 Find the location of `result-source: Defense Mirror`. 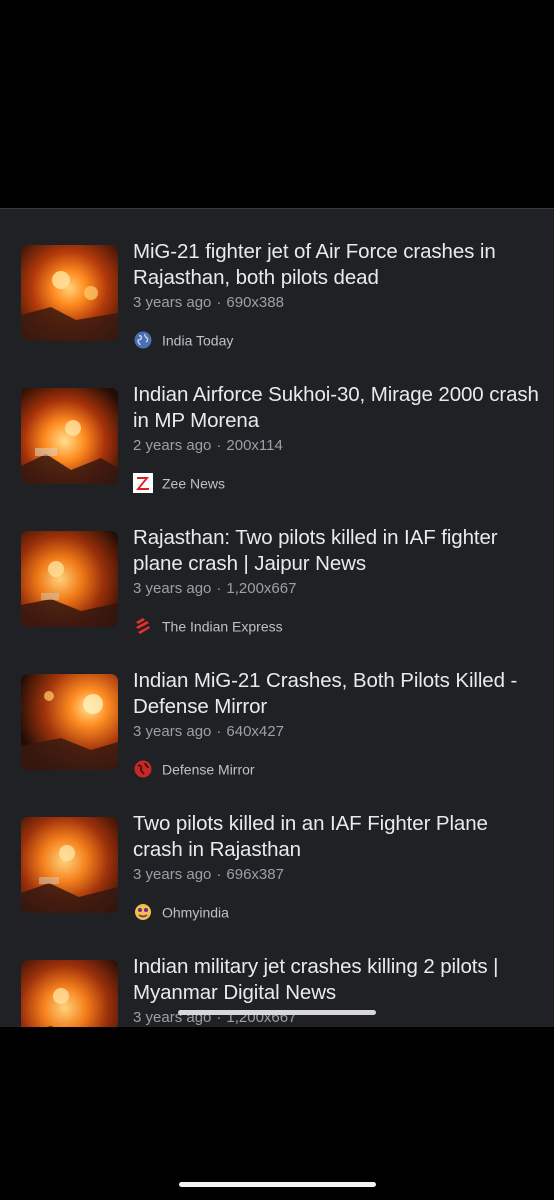

result-source: Defense Mirror is located at coordinates (194, 768).